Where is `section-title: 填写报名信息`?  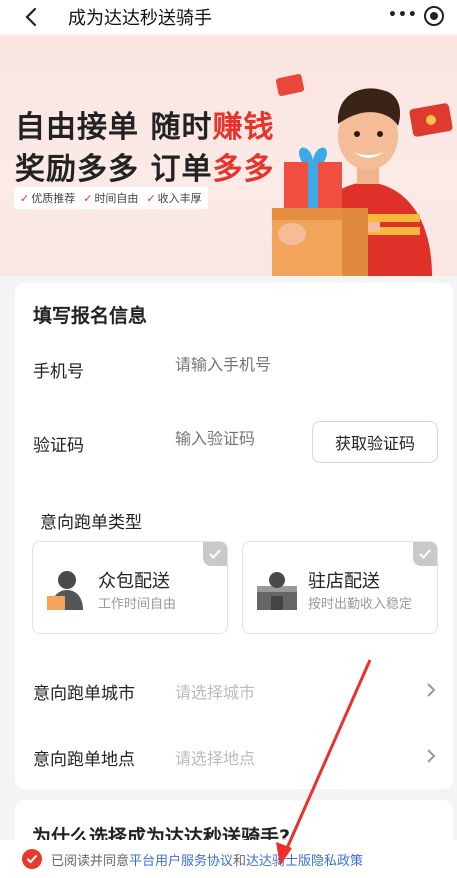 section-title: 填写报名信息 is located at coordinates (90, 316).